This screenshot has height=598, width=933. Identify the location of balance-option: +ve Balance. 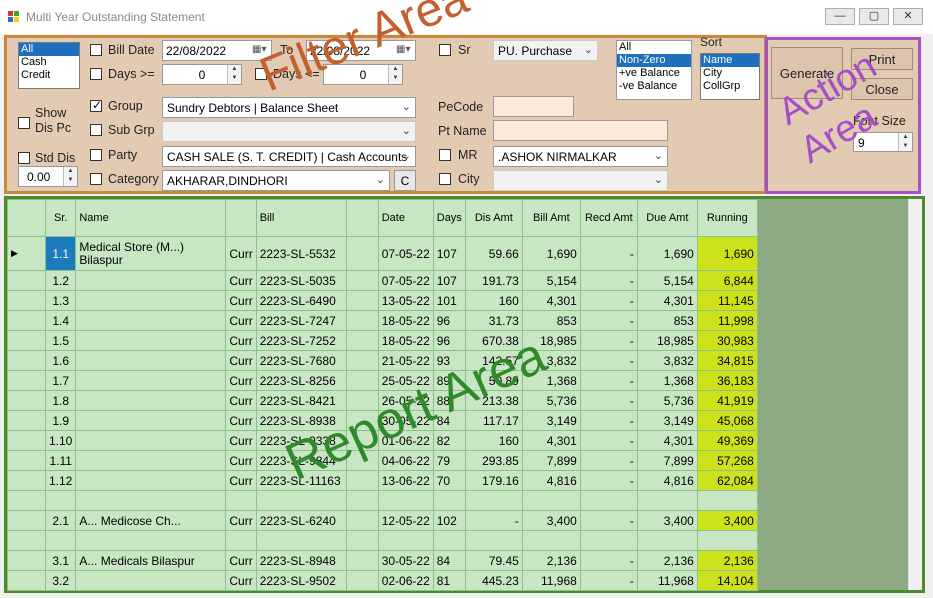
(654, 73).